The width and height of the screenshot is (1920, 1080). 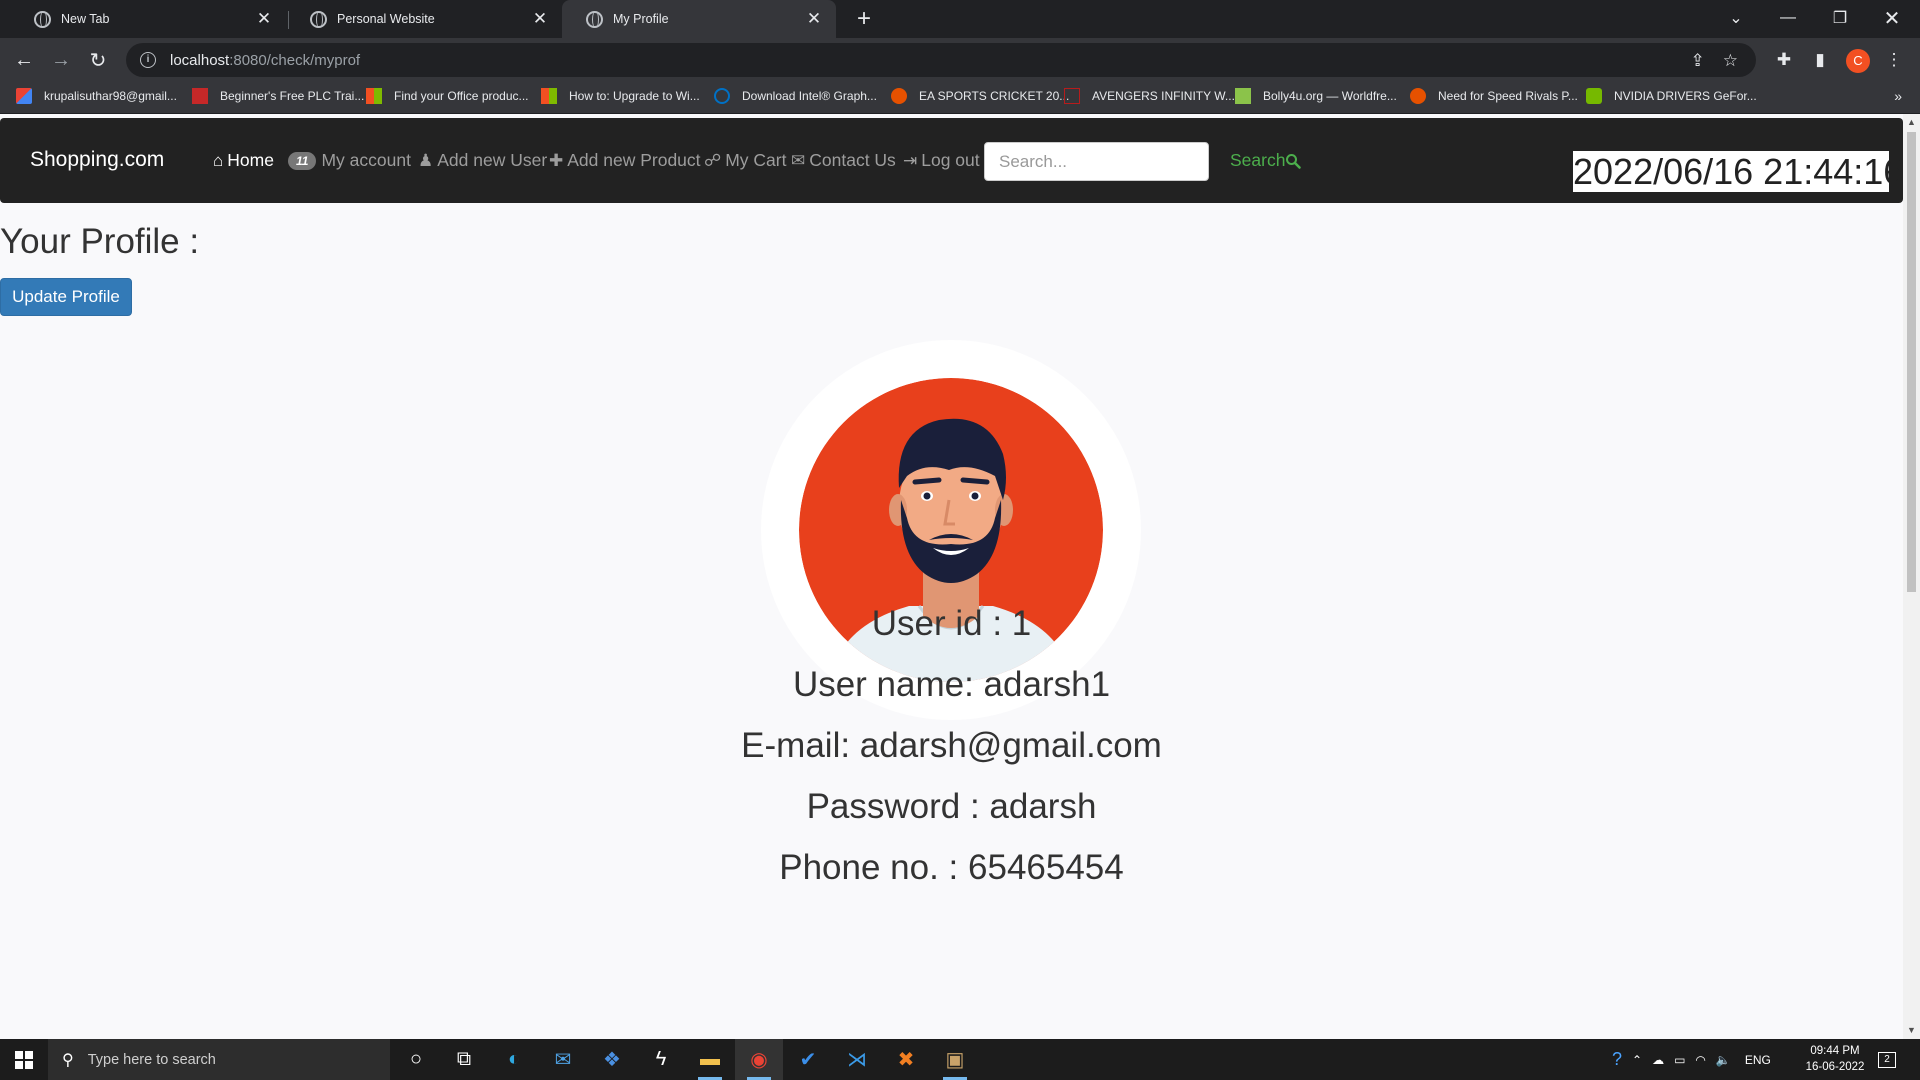 I want to click on cortana-icon: ○, so click(x=416, y=1059).